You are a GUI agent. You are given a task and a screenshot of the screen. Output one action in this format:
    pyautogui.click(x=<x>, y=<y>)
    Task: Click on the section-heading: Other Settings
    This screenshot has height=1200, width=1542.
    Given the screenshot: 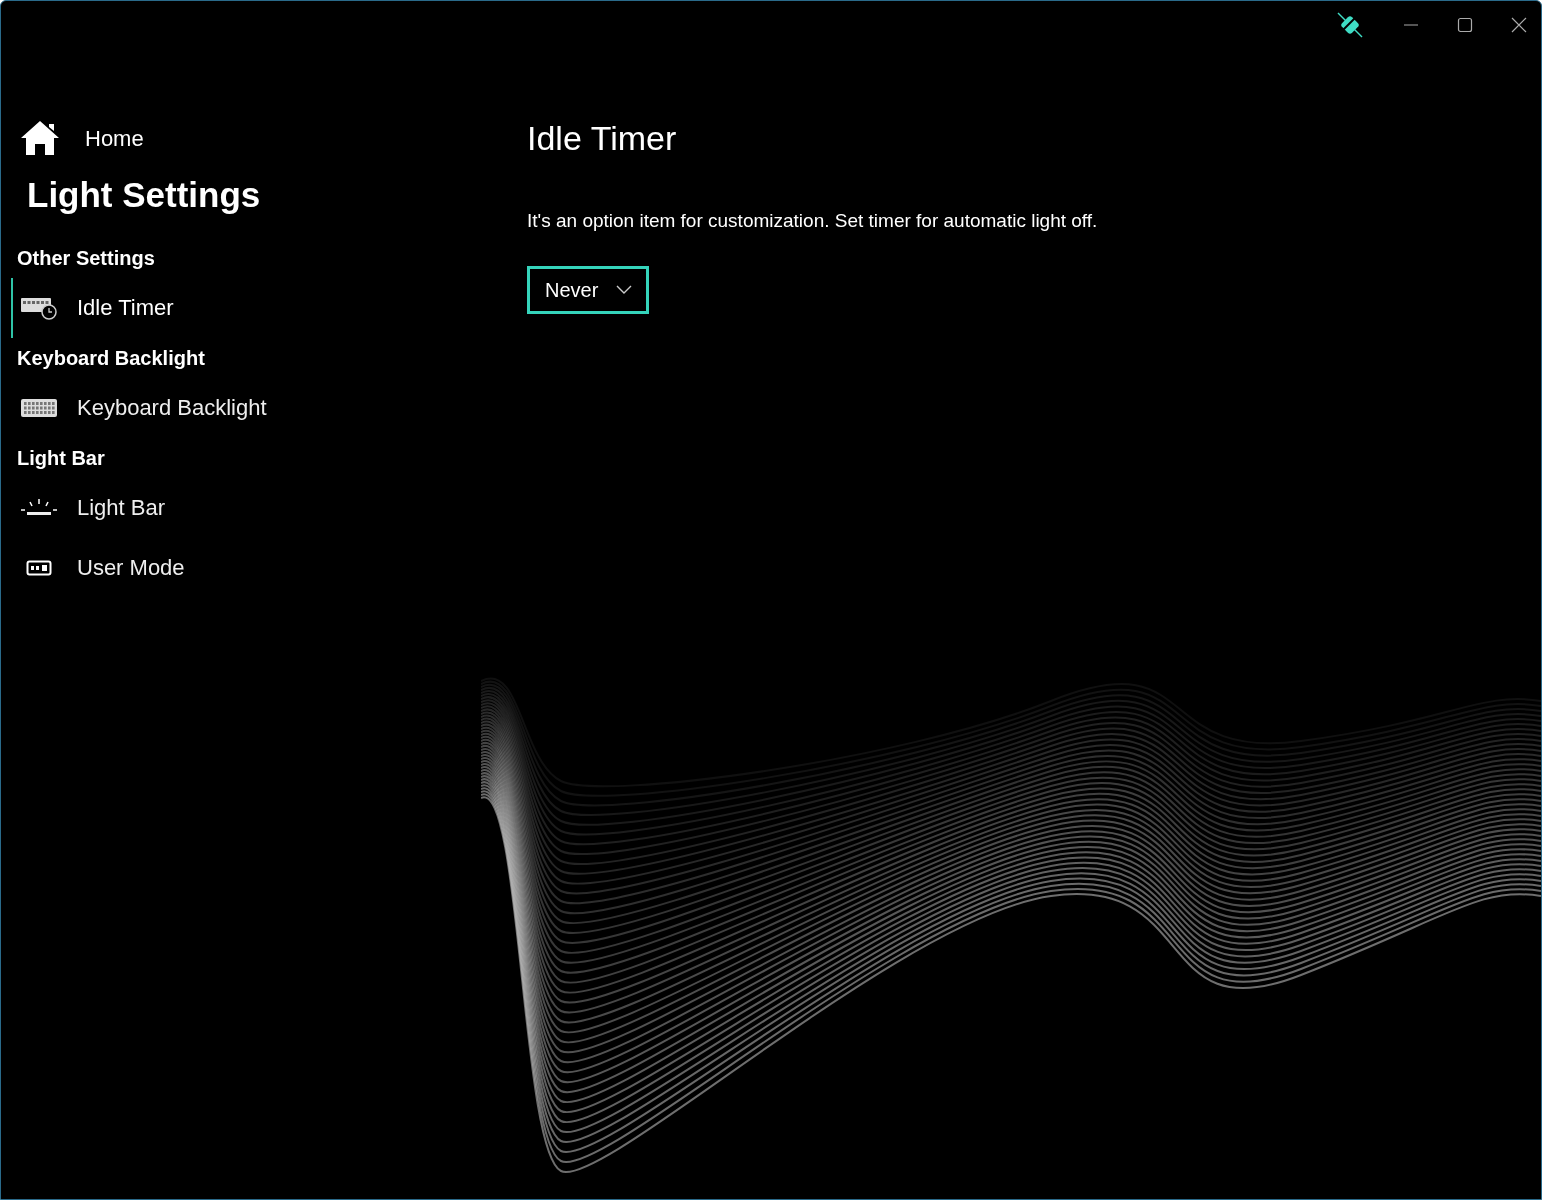 What is the action you would take?
    pyautogui.click(x=86, y=258)
    